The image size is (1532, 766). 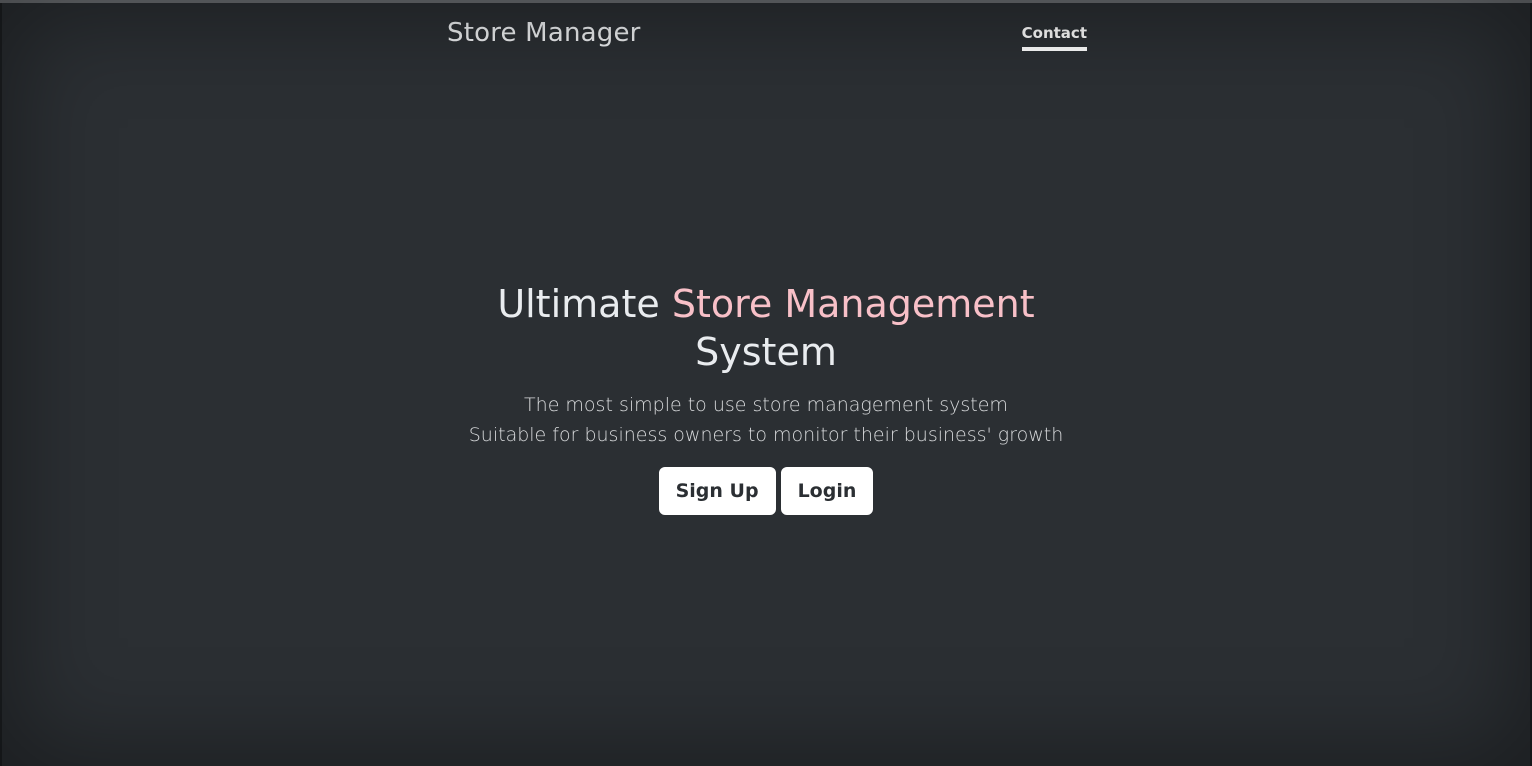 I want to click on hero-actions: Sign Up Login, so click(x=766, y=491).